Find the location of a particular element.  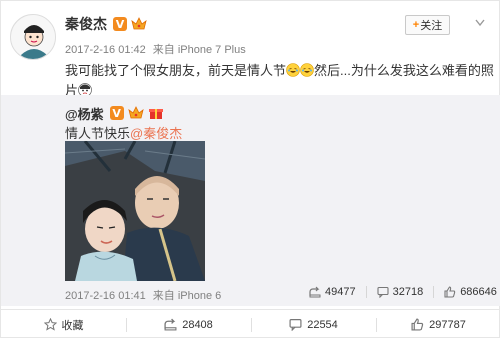

source-prefix: 来自 is located at coordinates (163, 50).